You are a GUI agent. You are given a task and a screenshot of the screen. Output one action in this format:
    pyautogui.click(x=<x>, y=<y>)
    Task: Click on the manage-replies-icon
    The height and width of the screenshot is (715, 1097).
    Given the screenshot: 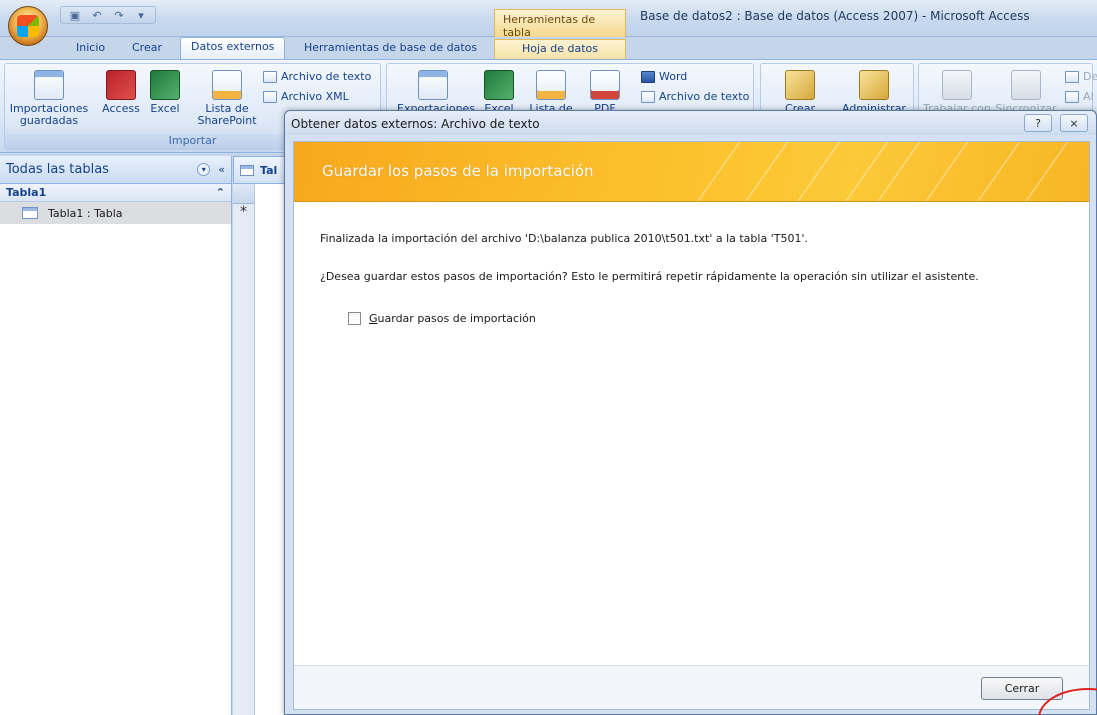 What is the action you would take?
    pyautogui.click(x=874, y=85)
    